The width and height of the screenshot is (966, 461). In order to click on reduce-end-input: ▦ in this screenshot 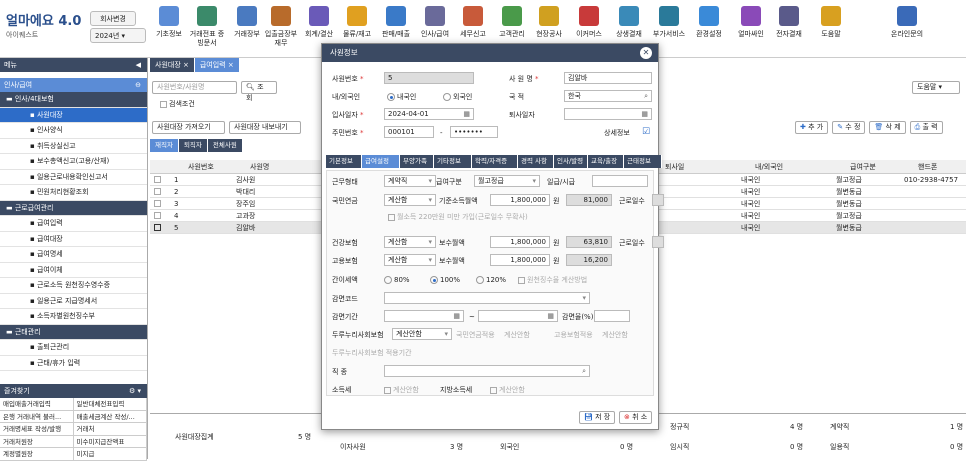, I will do `click(518, 316)`.